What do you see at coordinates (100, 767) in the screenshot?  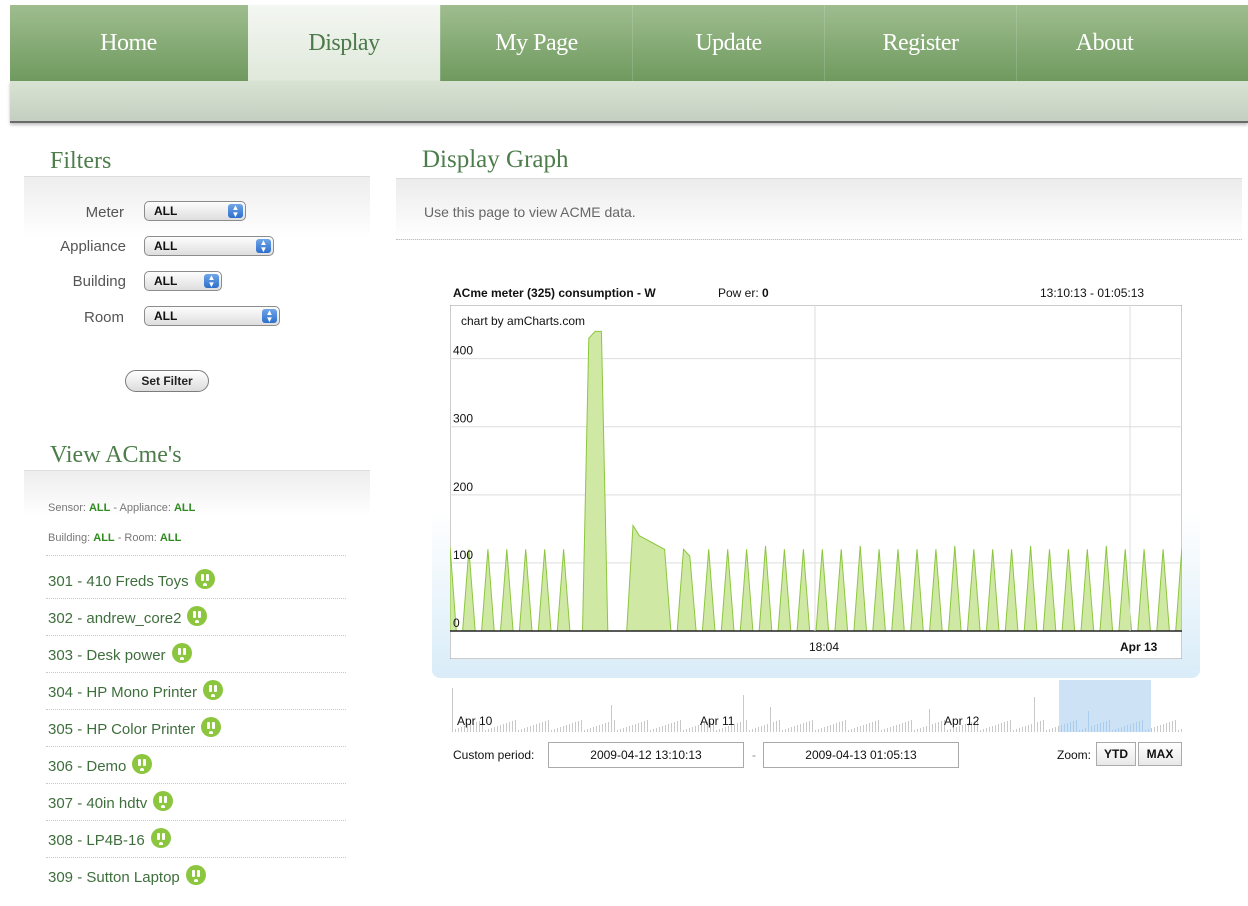 I see `acme-list-item: 306 - Demo` at bounding box center [100, 767].